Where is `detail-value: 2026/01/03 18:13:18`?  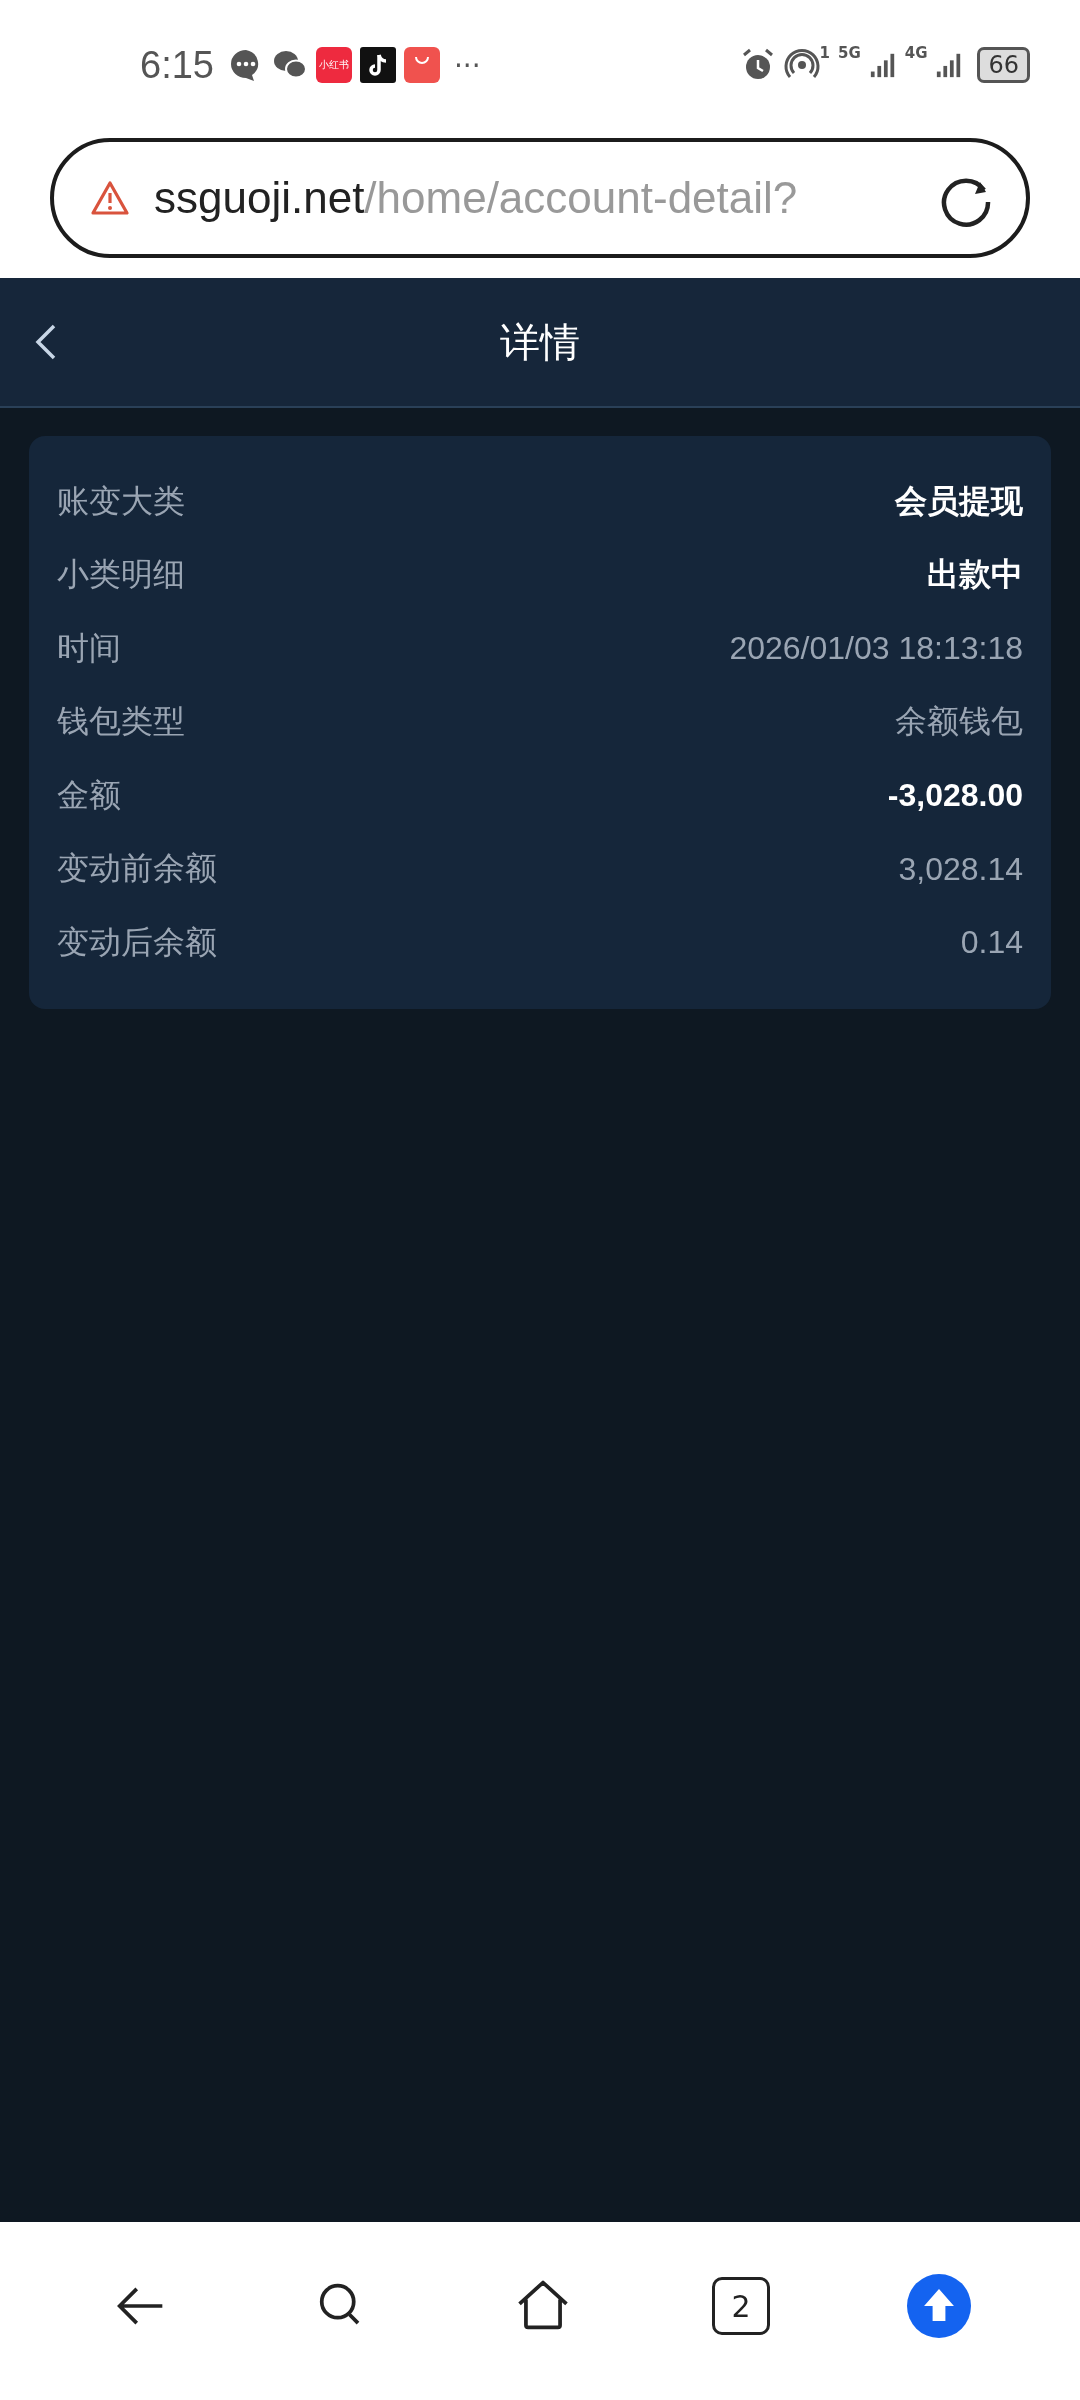 detail-value: 2026/01/03 18:13:18 is located at coordinates (876, 649).